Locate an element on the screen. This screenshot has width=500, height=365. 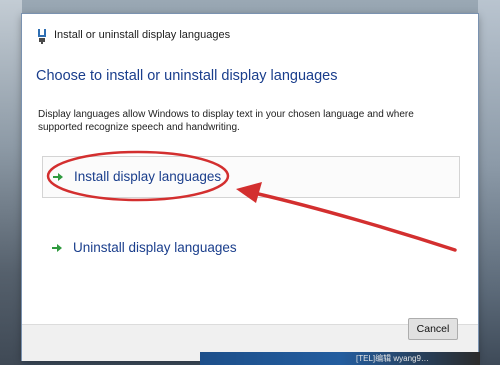
install-option-label: Install display languages is located at coordinates (148, 176).